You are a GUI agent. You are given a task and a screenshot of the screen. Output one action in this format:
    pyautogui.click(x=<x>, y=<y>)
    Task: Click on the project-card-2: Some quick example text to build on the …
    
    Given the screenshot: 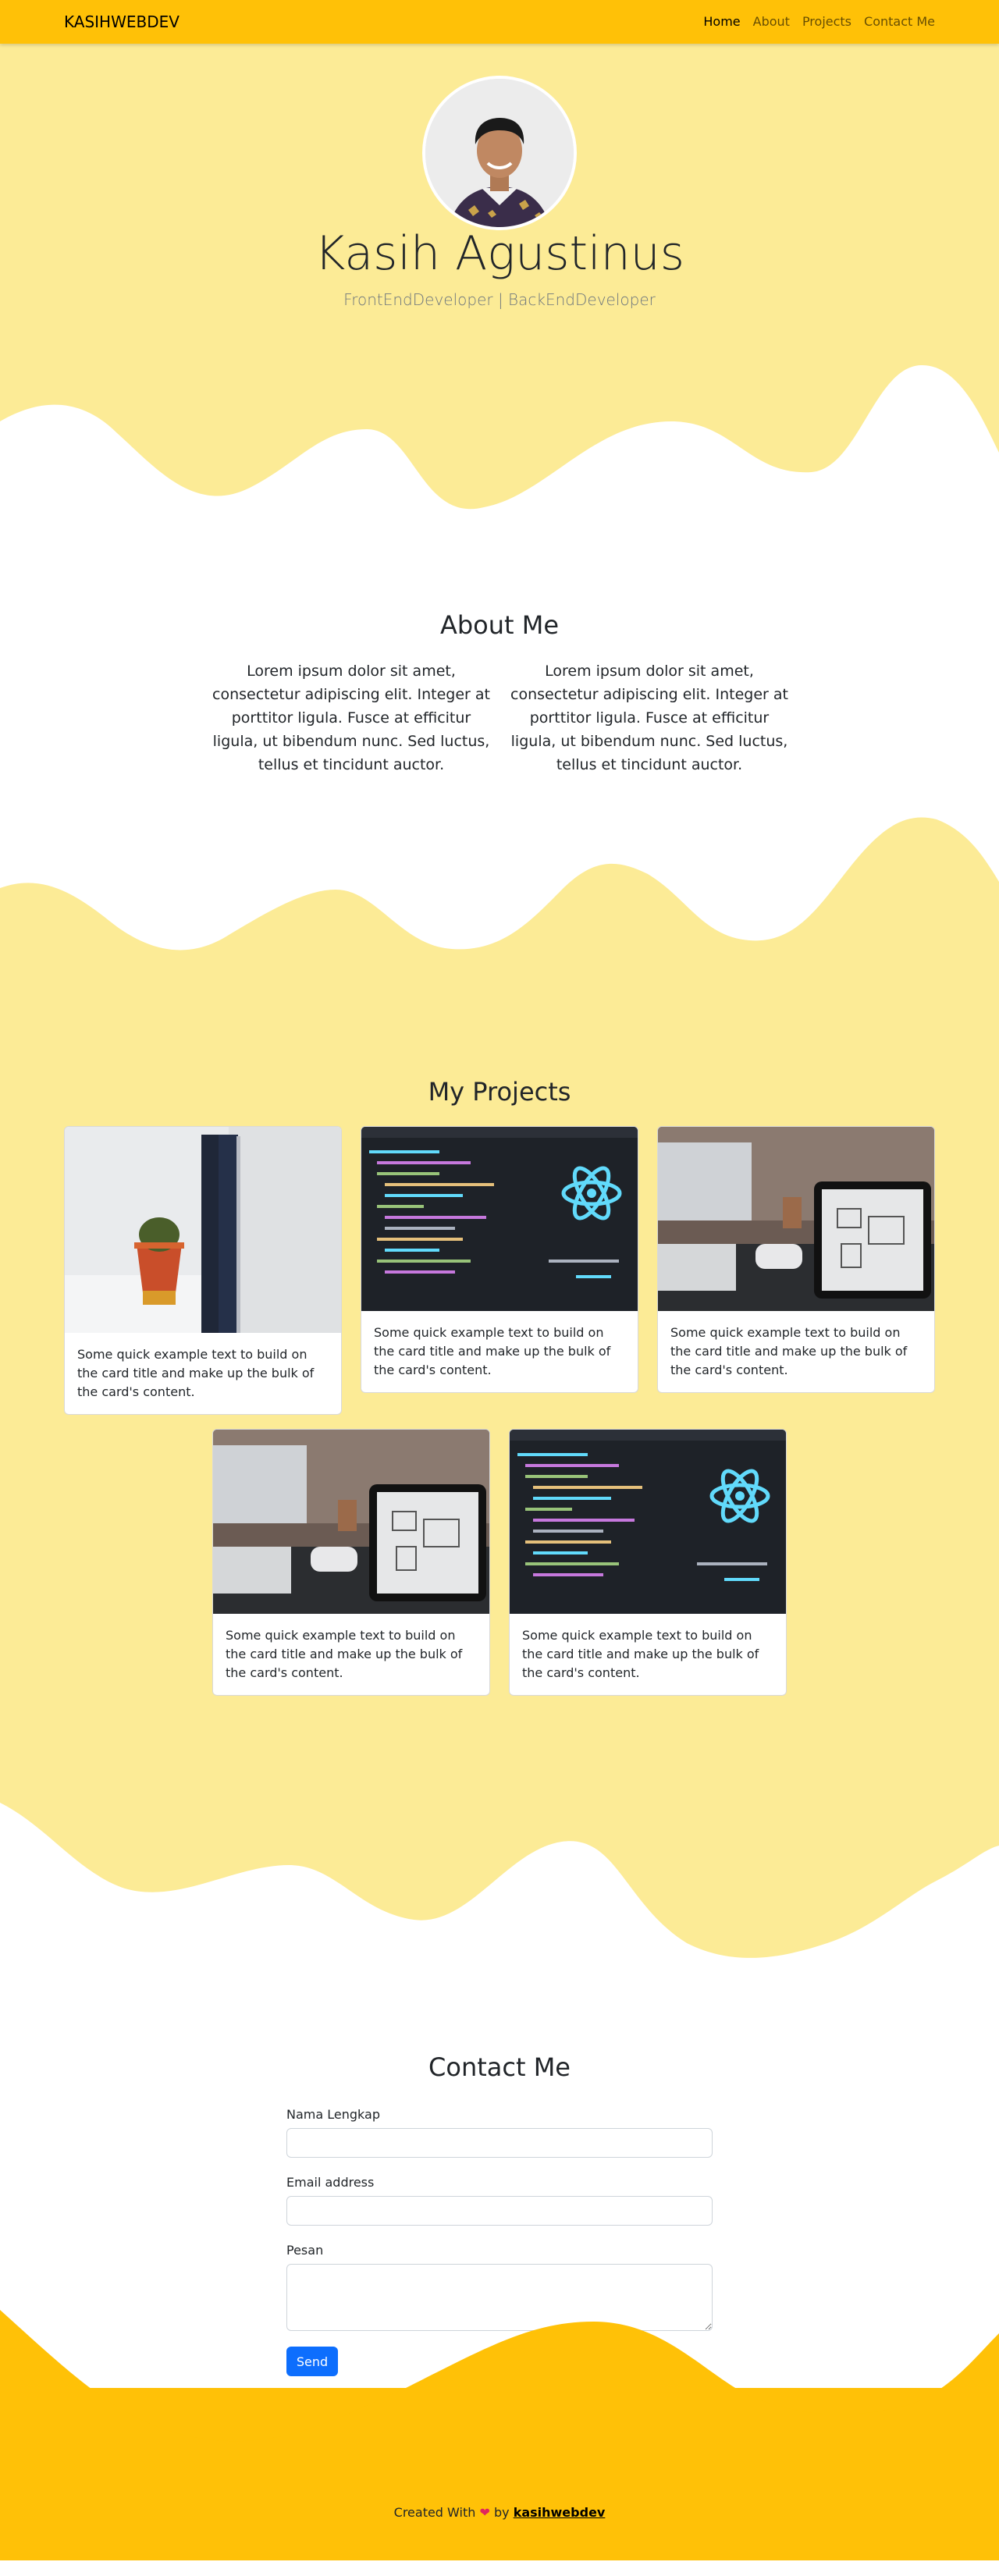 What is the action you would take?
    pyautogui.click(x=499, y=1259)
    